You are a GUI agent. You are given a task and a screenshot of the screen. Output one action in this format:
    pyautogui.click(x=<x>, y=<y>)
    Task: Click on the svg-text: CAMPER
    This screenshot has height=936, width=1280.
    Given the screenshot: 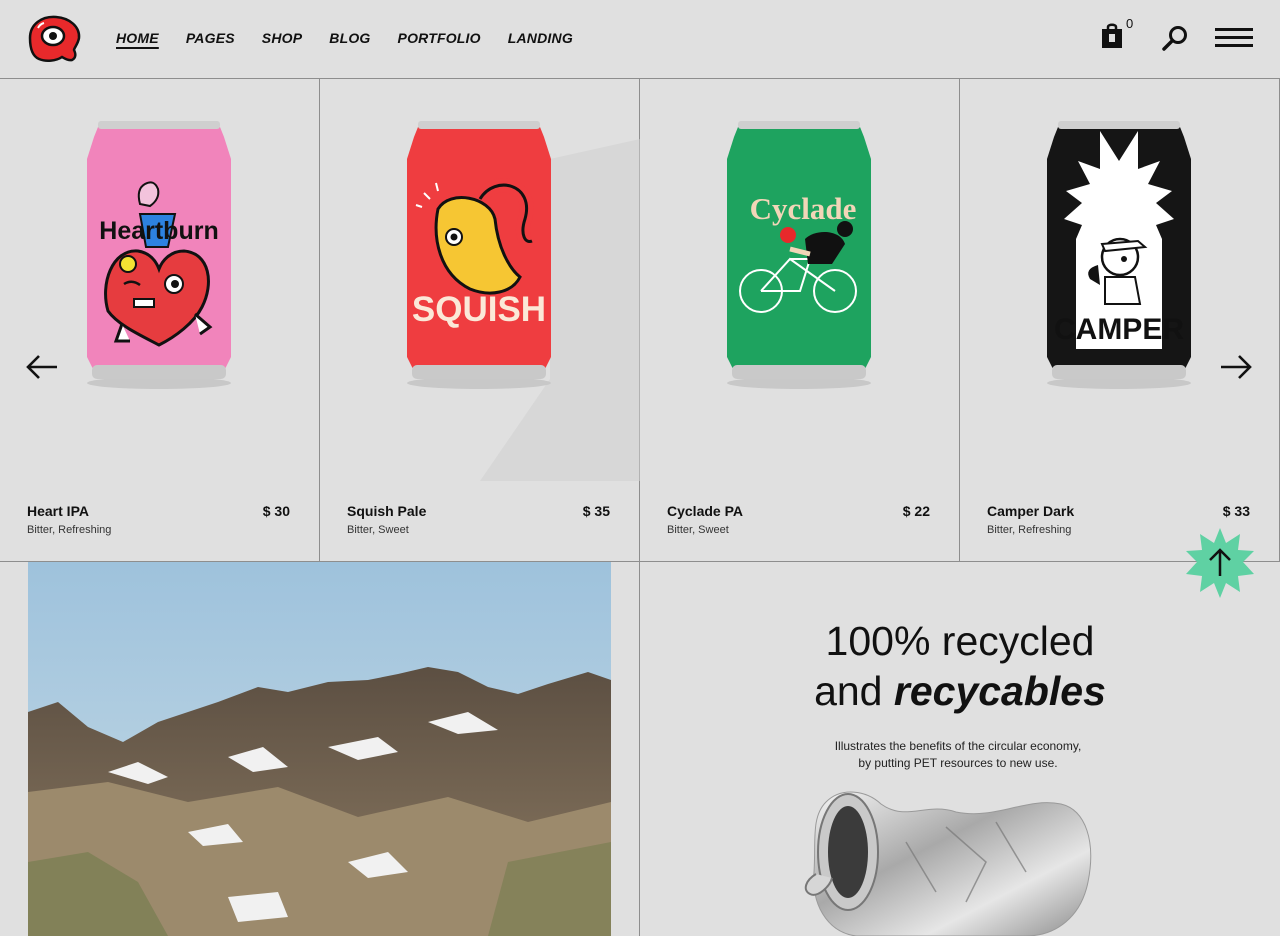 What is the action you would take?
    pyautogui.click(x=1119, y=329)
    